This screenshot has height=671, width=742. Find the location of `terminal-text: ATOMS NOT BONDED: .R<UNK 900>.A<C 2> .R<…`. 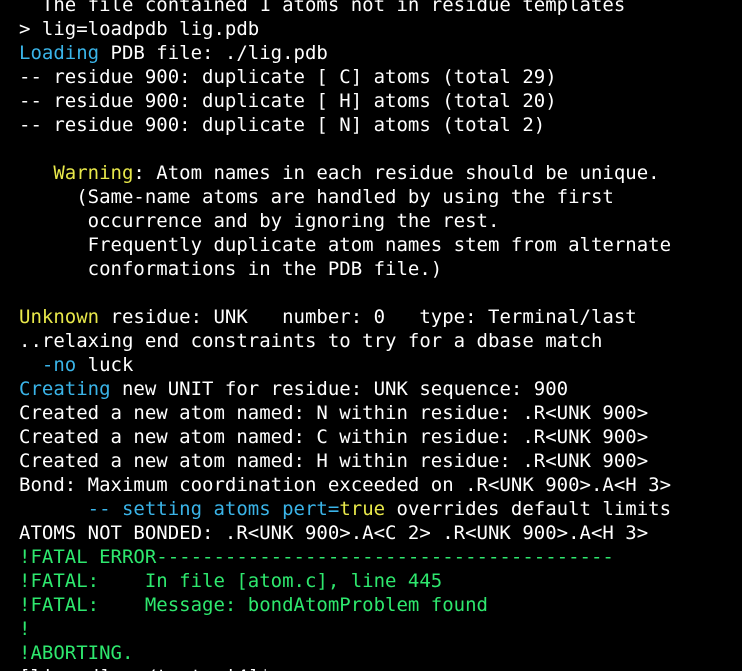

terminal-text: ATOMS NOT BONDED: .R<UNK 900>.A<C 2> .R<… is located at coordinates (334, 533).